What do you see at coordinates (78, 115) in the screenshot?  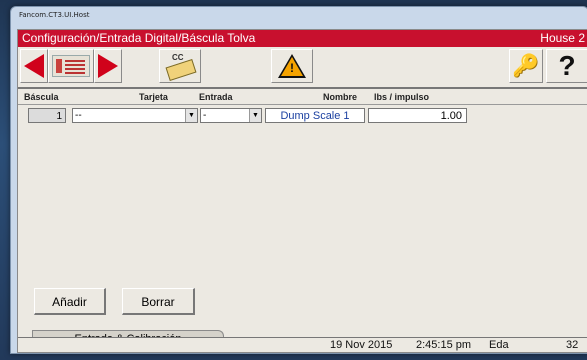 I see `tarjeta-value: --` at bounding box center [78, 115].